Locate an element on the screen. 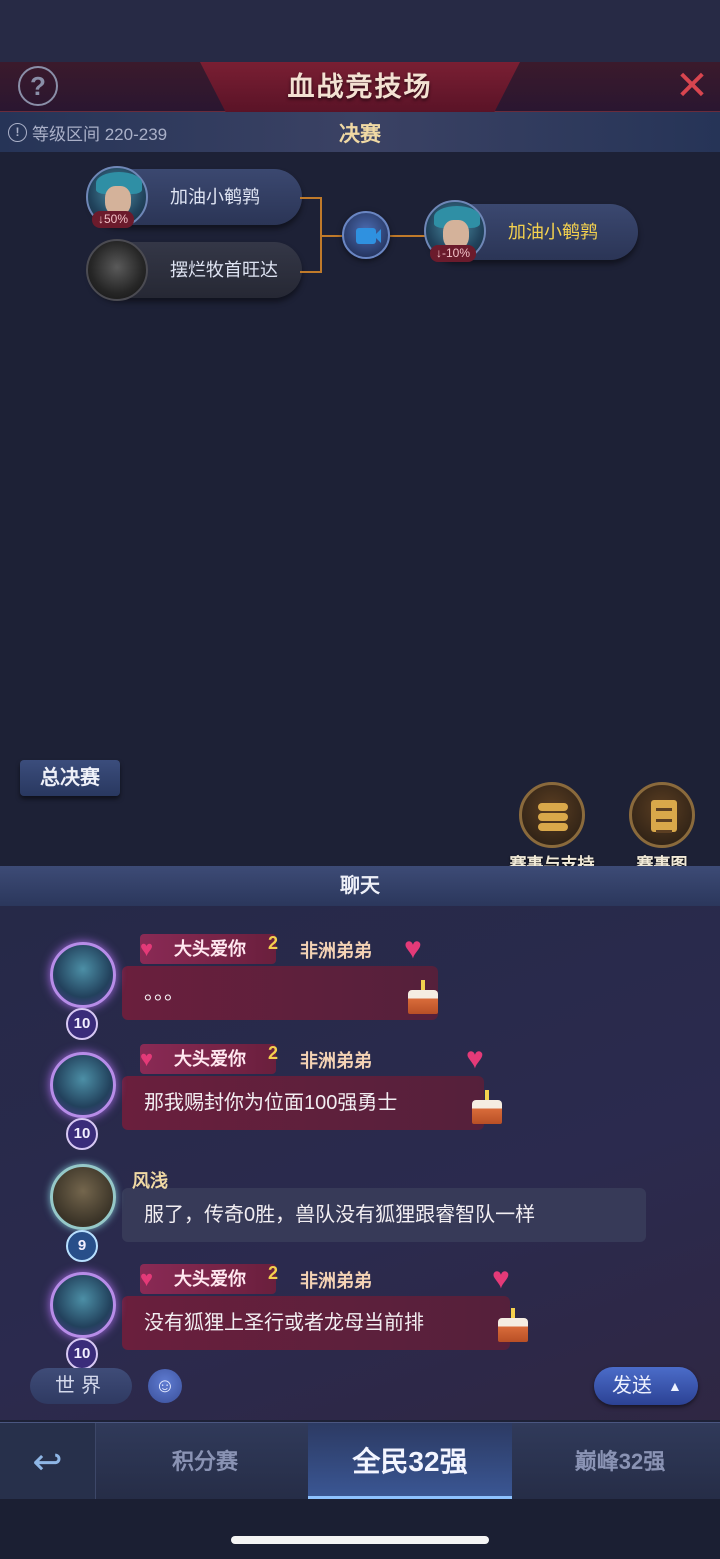 This screenshot has width=720, height=1559. chat-message: 。。。 10 大头爱你 2 ♥ 非洲弟弟 ♥ is located at coordinates (360, 986).